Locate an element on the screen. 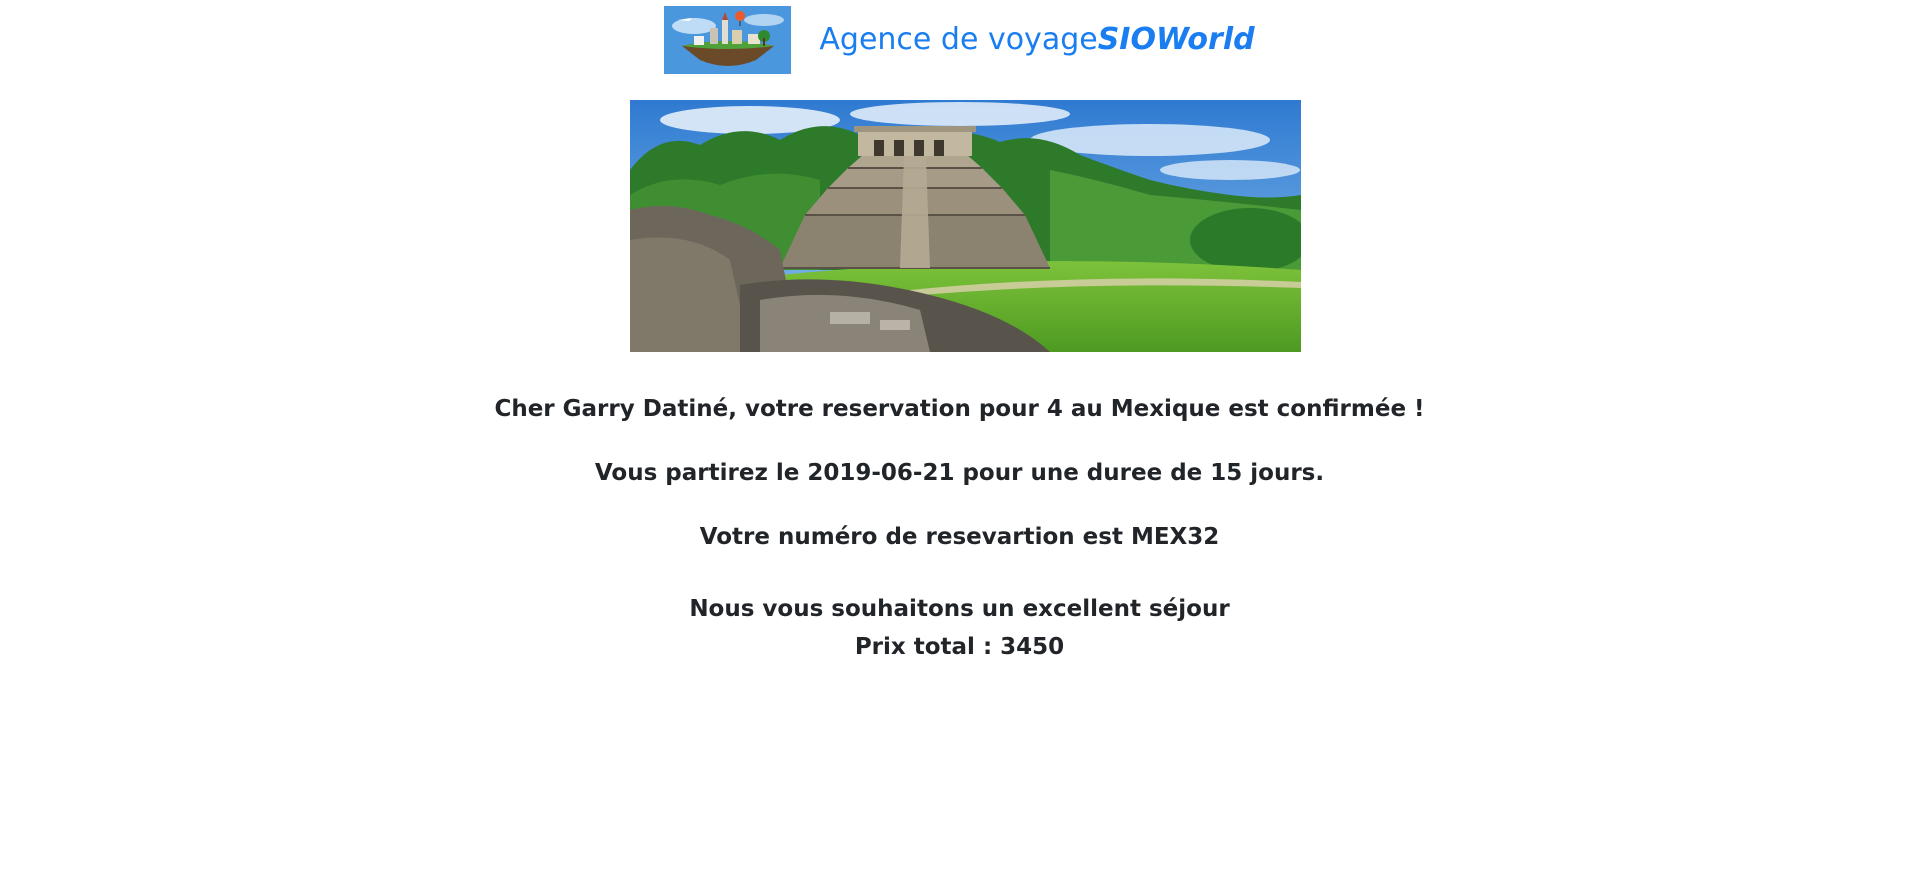  reservation-number: Votre numéro de resevartion est MEX32 is located at coordinates (959, 537).